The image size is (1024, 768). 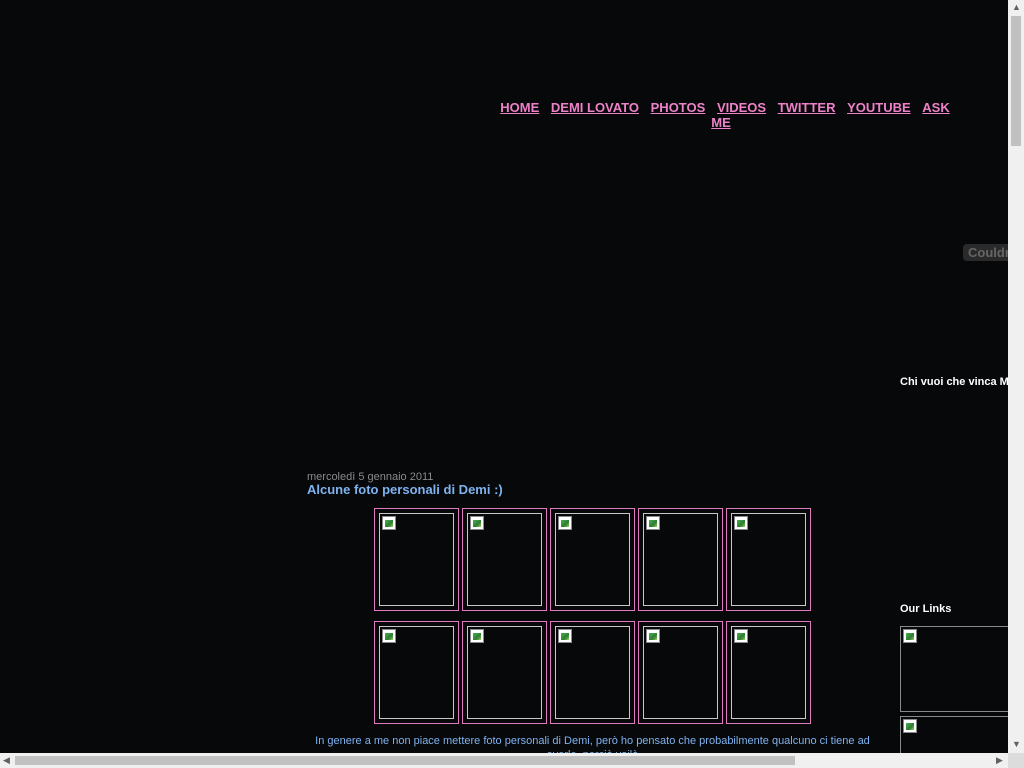 I want to click on arrow-right-icon: ▶, so click(x=999, y=760).